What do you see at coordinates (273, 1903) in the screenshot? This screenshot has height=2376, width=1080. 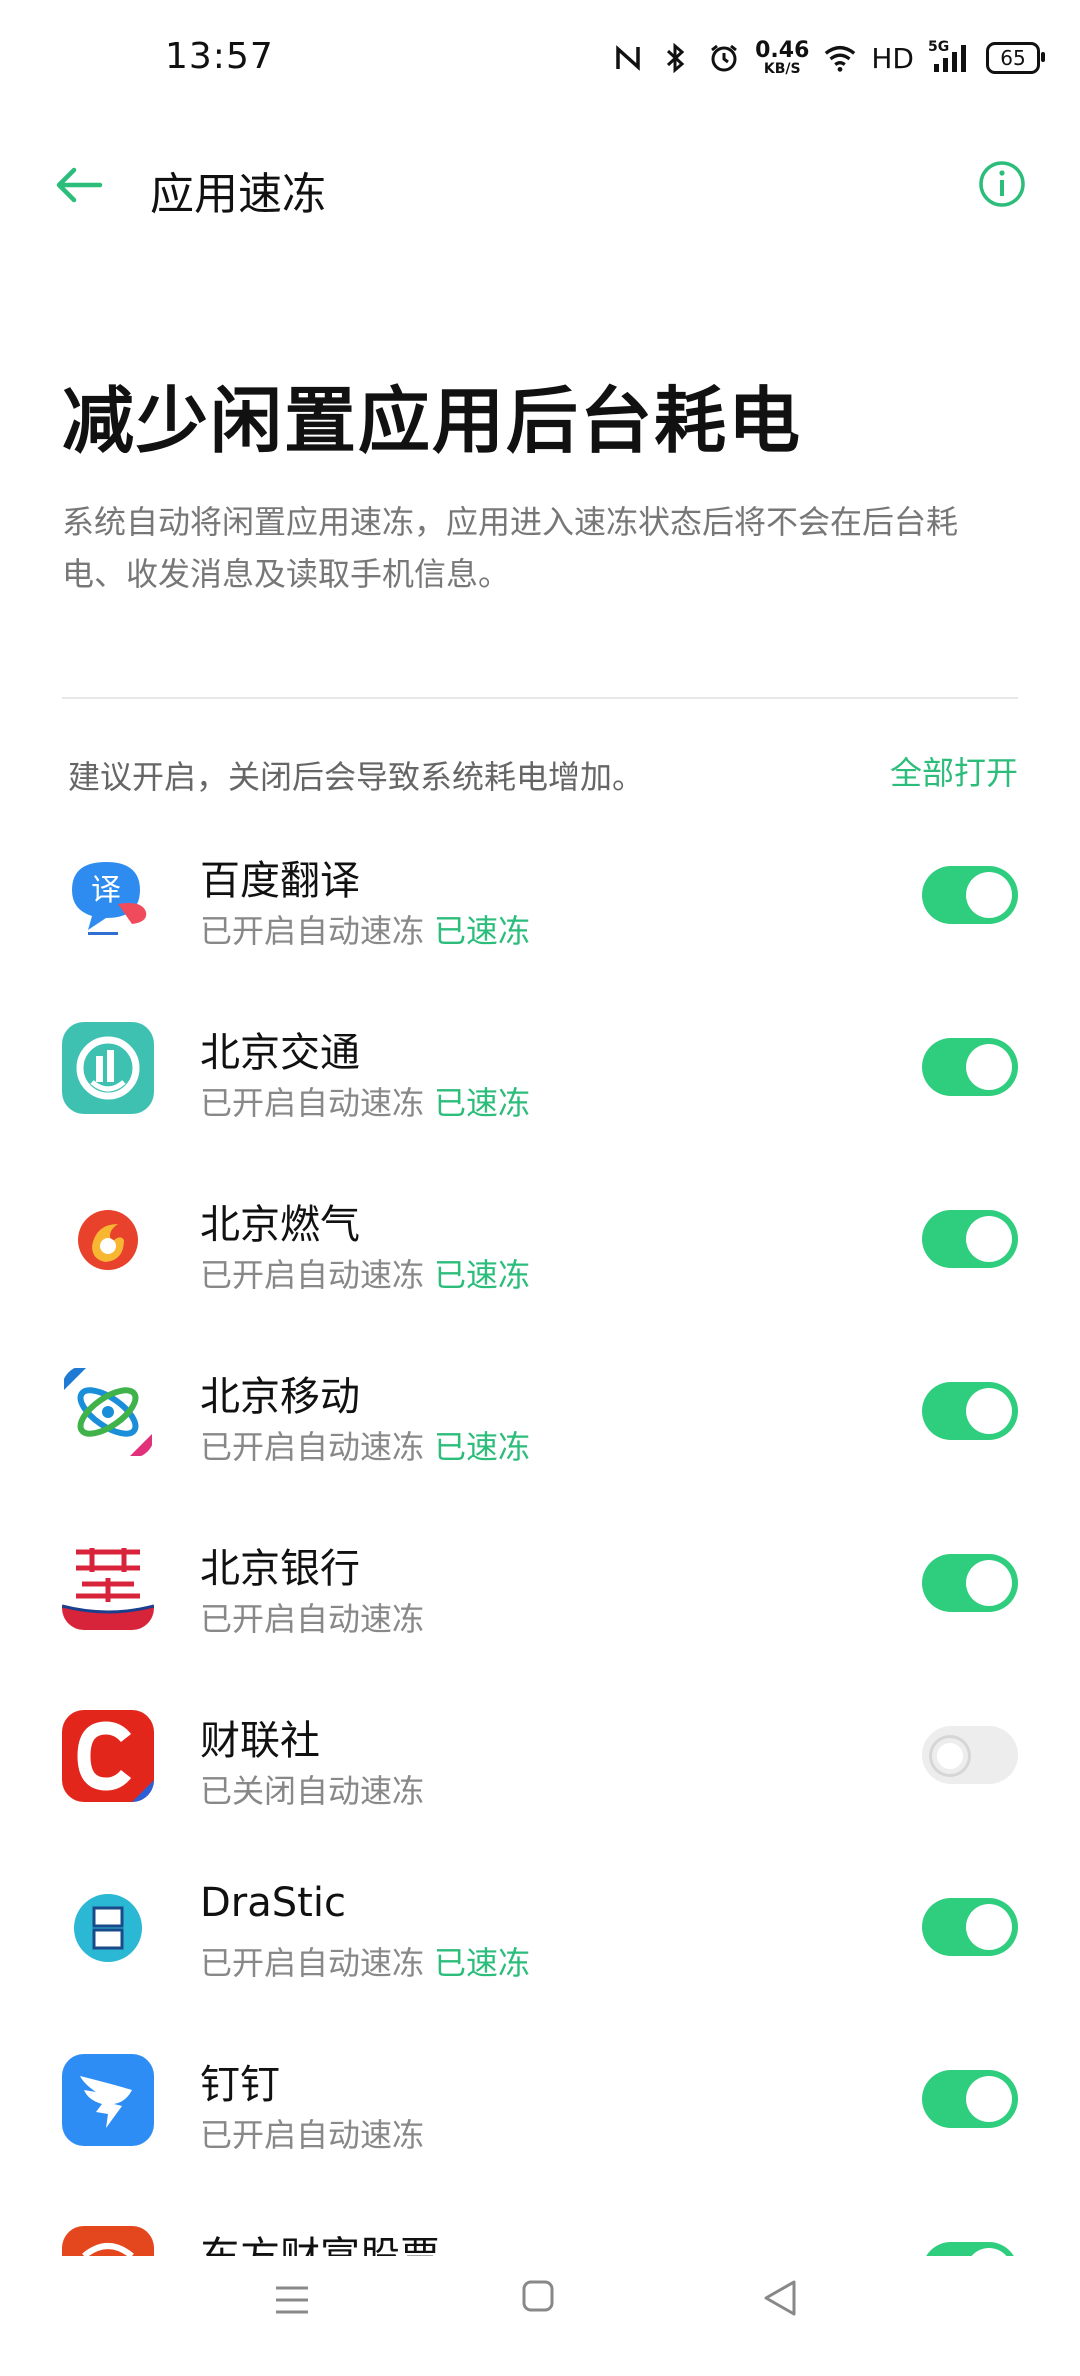 I see `app-name: DraStic` at bounding box center [273, 1903].